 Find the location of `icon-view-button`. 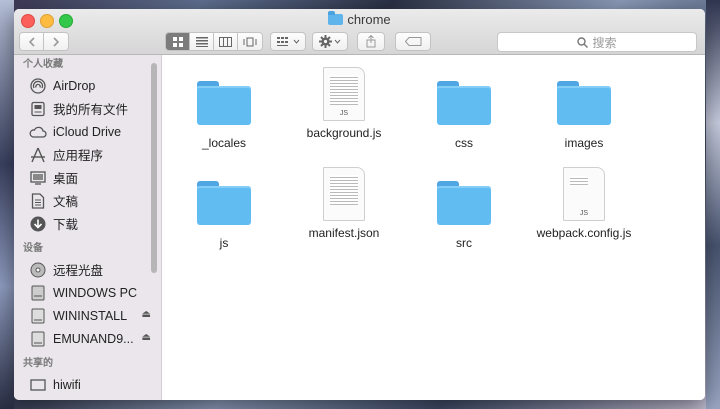

icon-view-button is located at coordinates (178, 41).